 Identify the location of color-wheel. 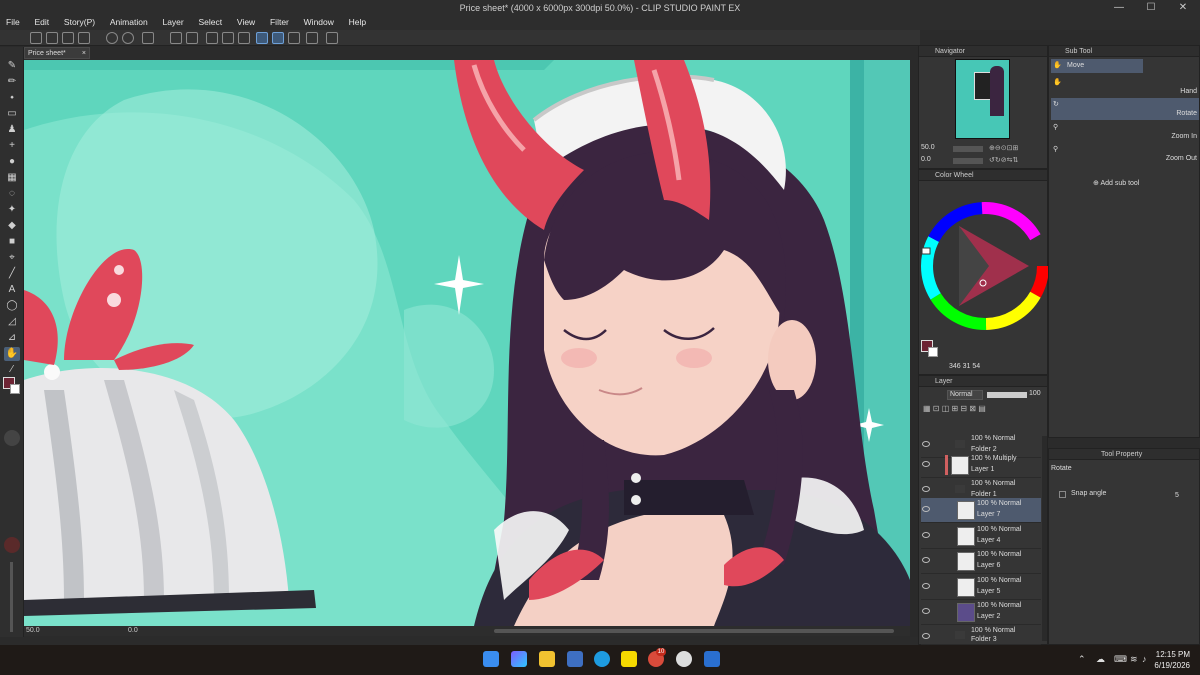
(984, 268).